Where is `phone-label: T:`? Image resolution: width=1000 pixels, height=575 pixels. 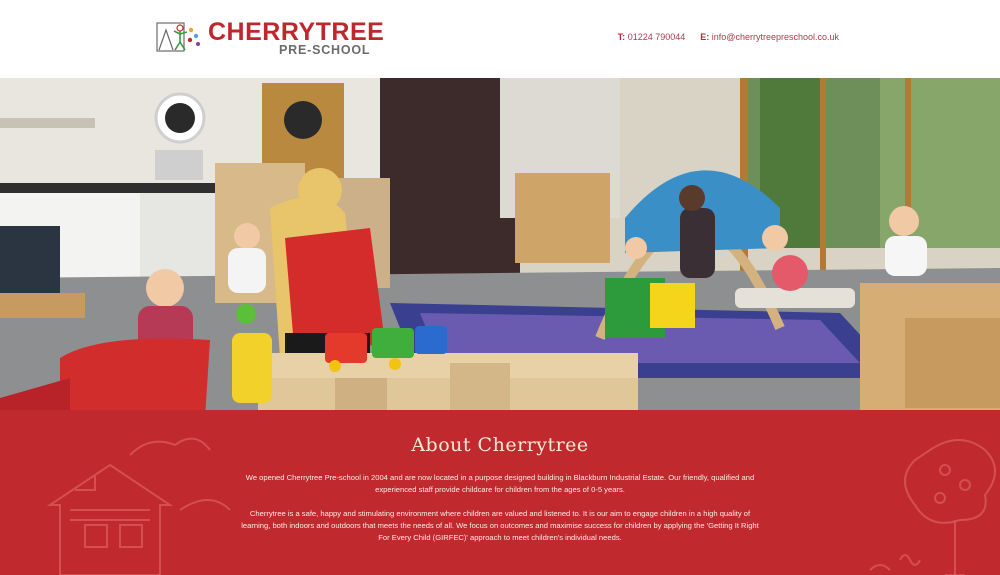 phone-label: T: is located at coordinates (621, 37).